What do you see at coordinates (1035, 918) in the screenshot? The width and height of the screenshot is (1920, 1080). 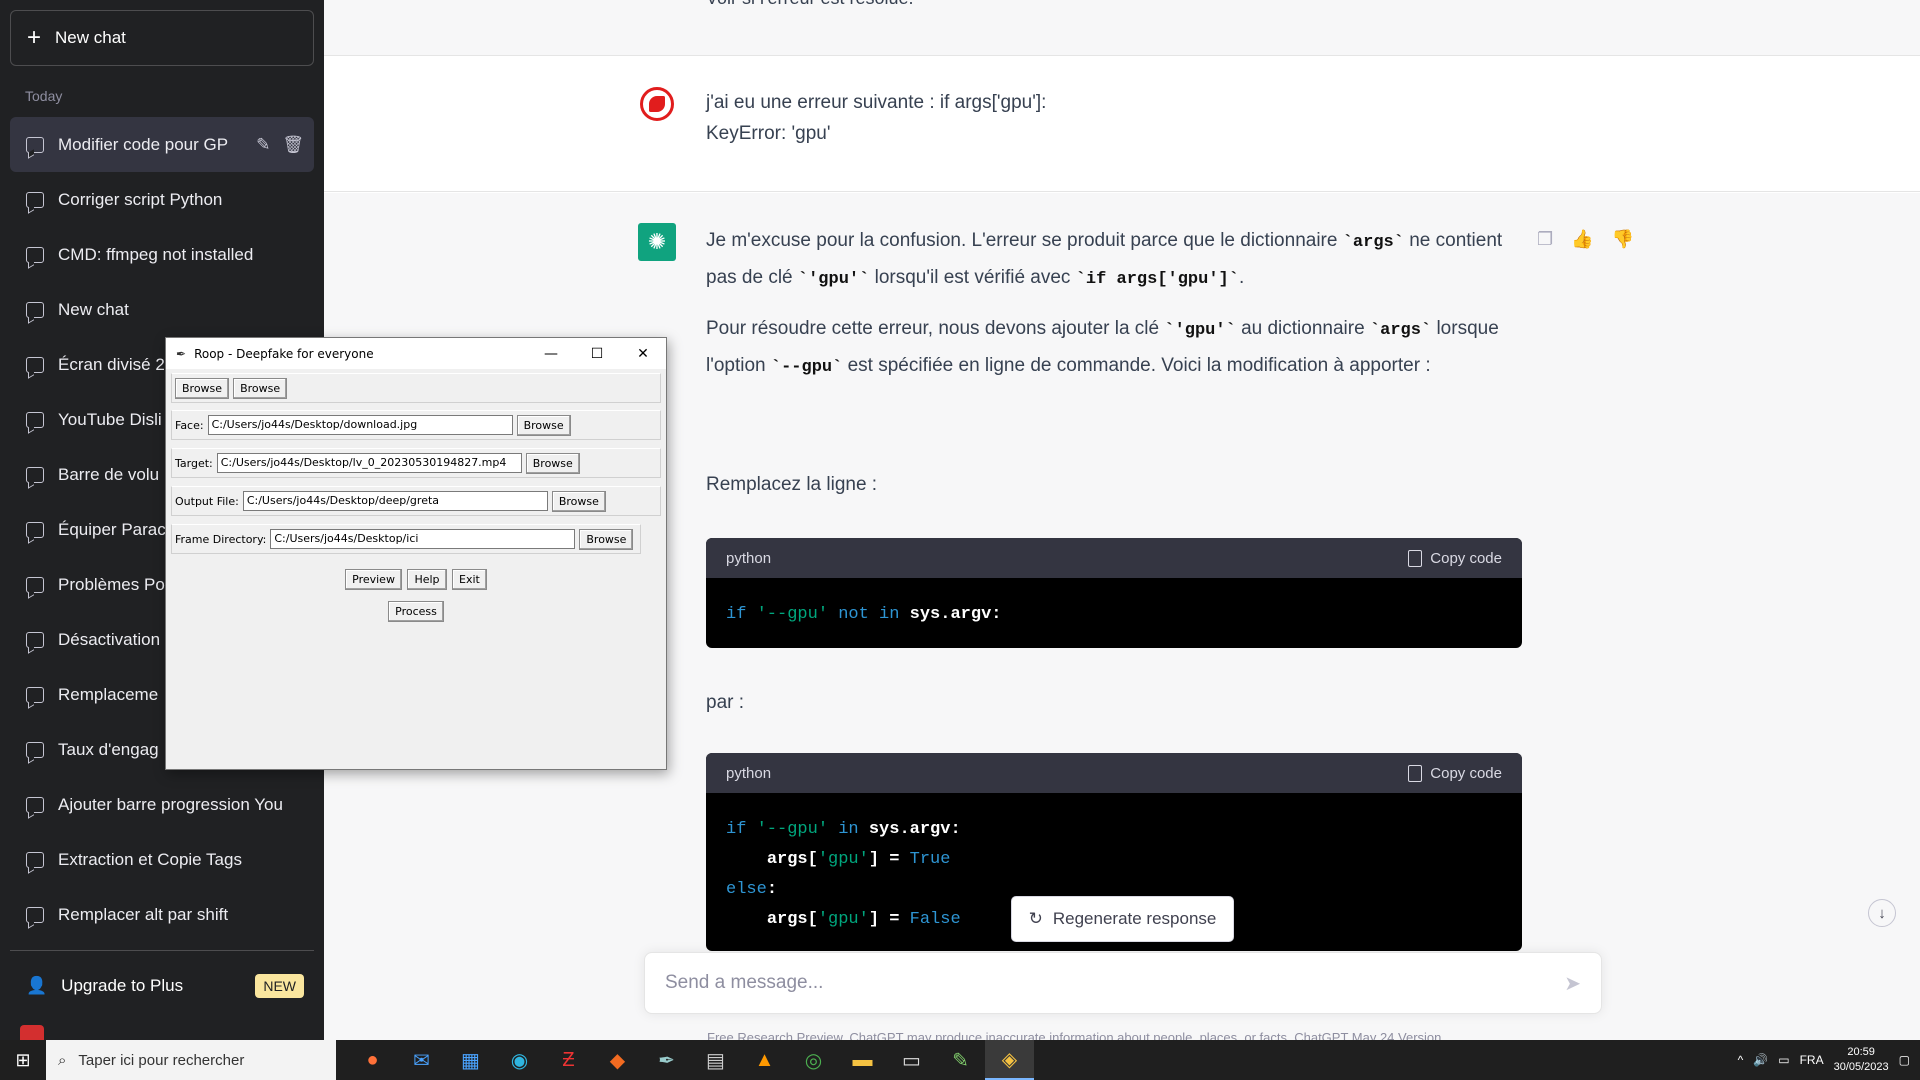 I see `refresh-icon: ↻` at bounding box center [1035, 918].